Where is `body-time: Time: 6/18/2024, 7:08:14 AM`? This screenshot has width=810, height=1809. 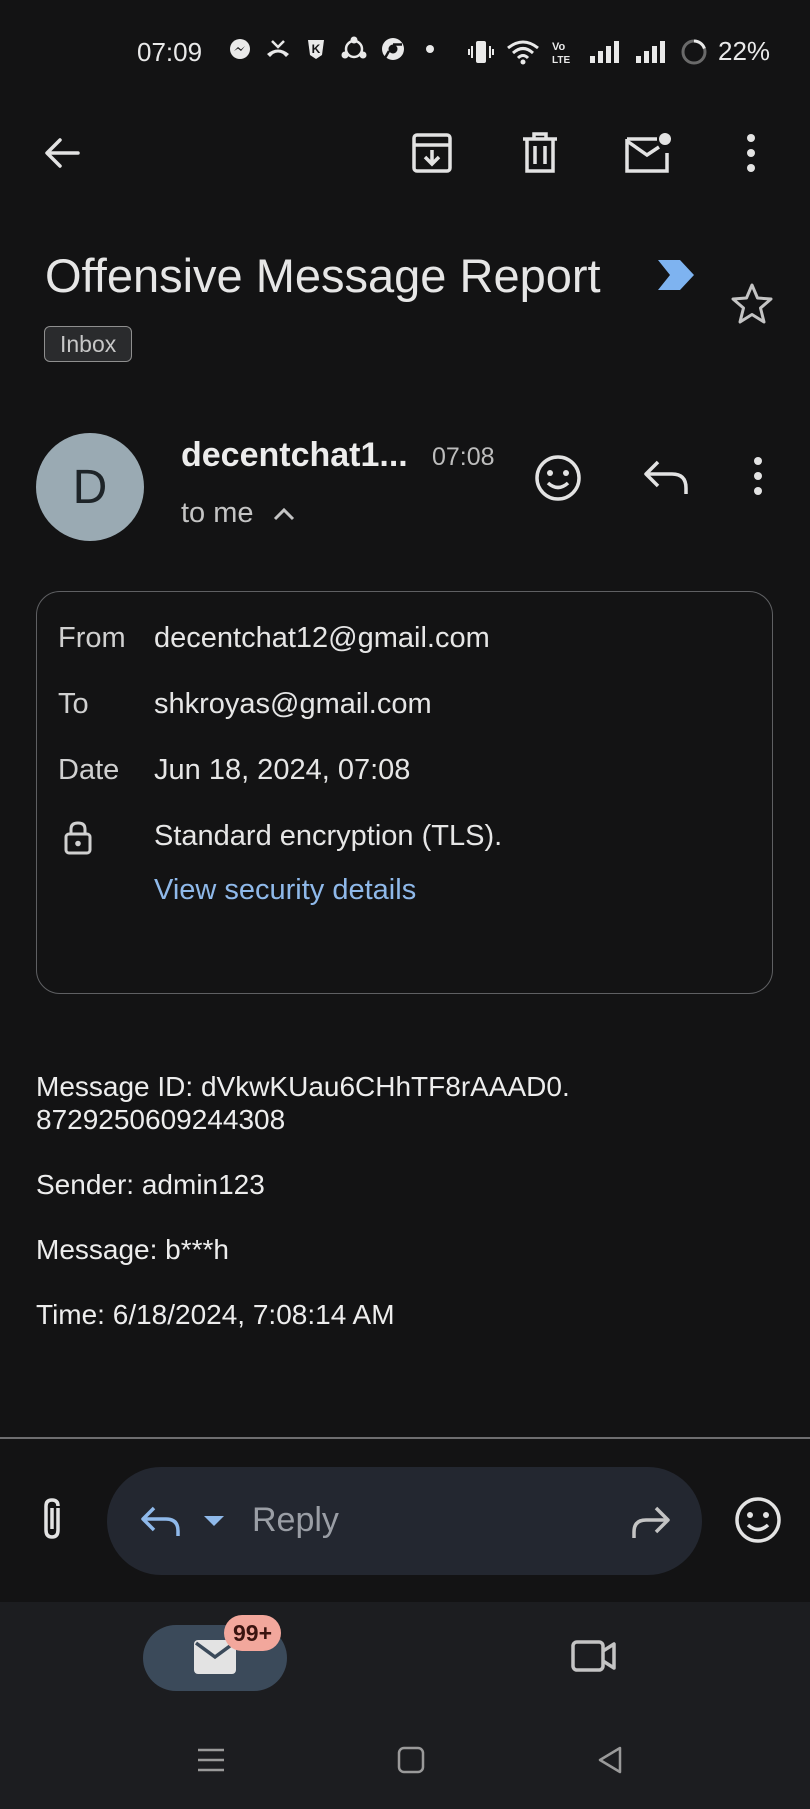
body-time: Time: 6/18/2024, 7:08:14 AM is located at coordinates (215, 1314).